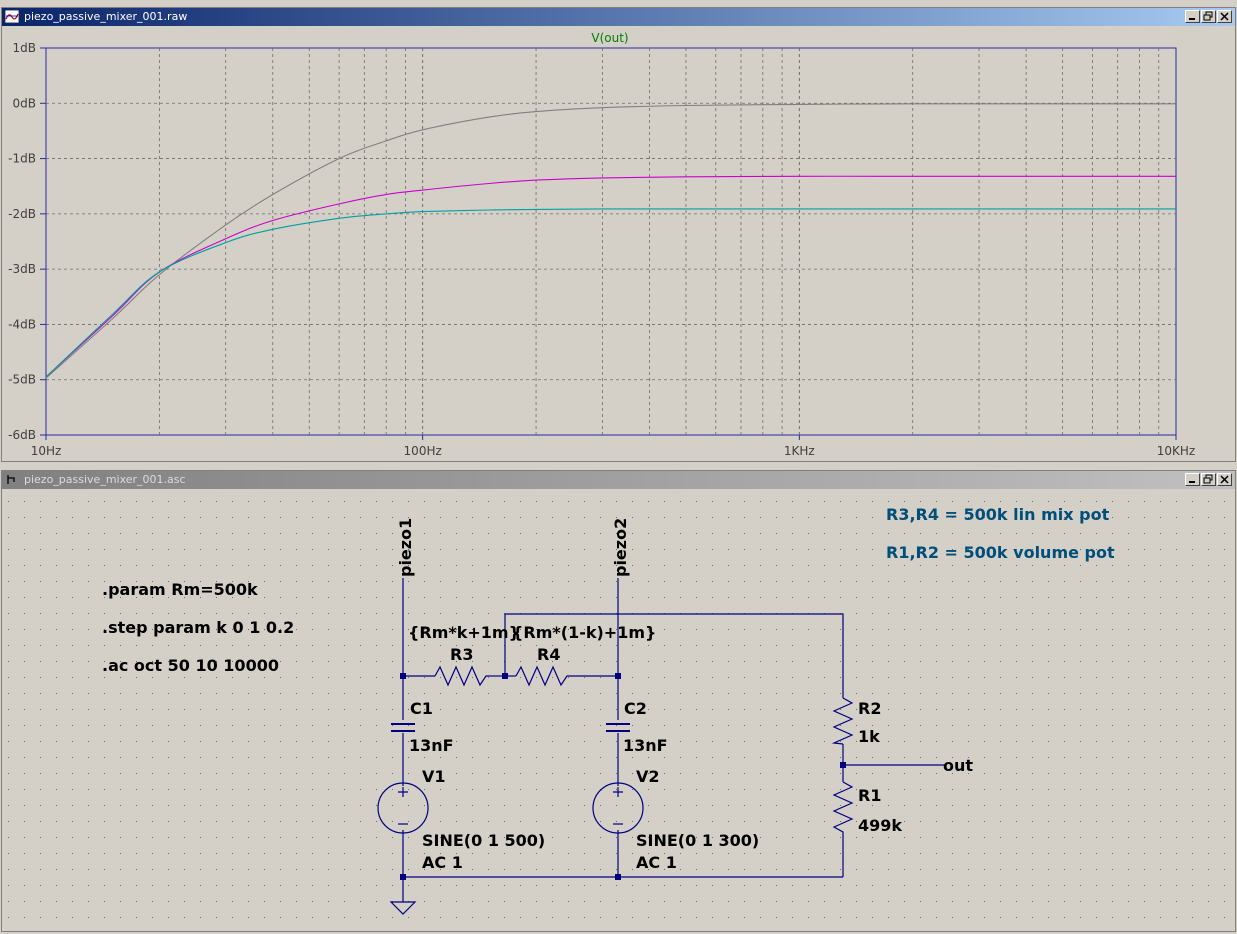 This screenshot has width=1237, height=934. I want to click on r2-name: R2, so click(869, 708).